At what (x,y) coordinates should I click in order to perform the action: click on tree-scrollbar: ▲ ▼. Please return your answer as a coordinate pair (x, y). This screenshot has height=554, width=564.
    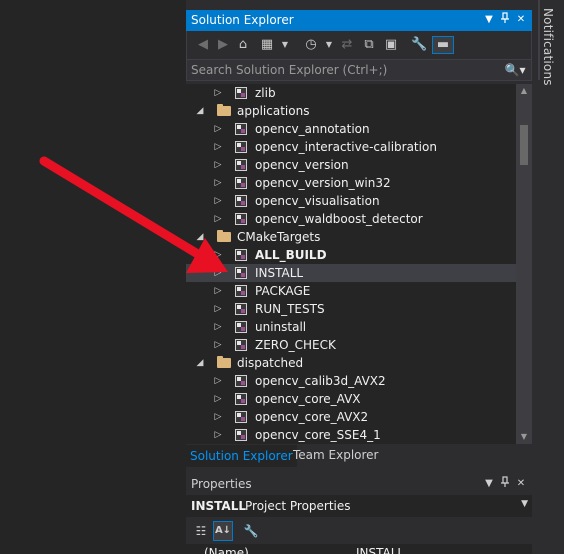
    Looking at the image, I should click on (524, 264).